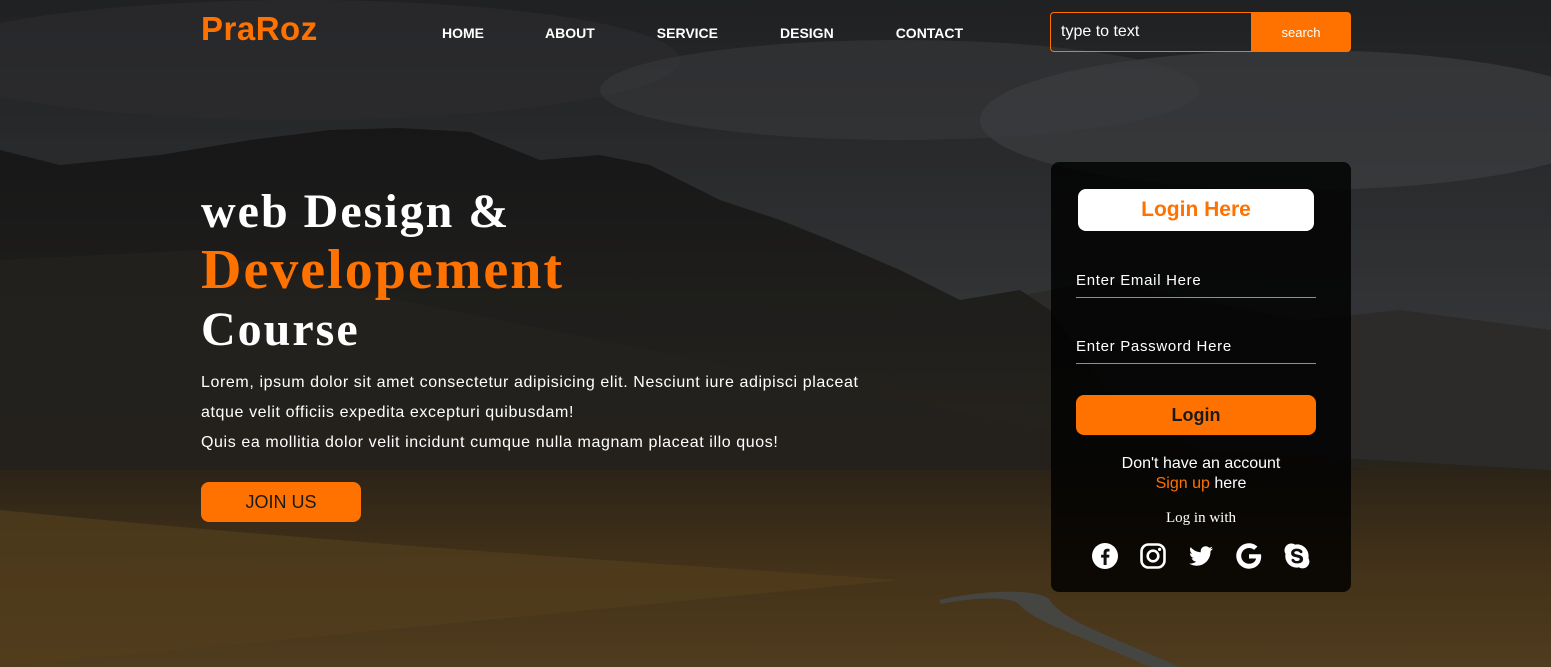 This screenshot has width=1551, height=667. I want to click on login-with-label: Log in with, so click(1201, 518).